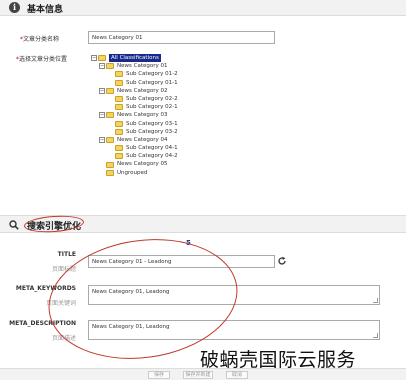  I want to click on tree-item-label: Sub Category 04-2, so click(152, 156).